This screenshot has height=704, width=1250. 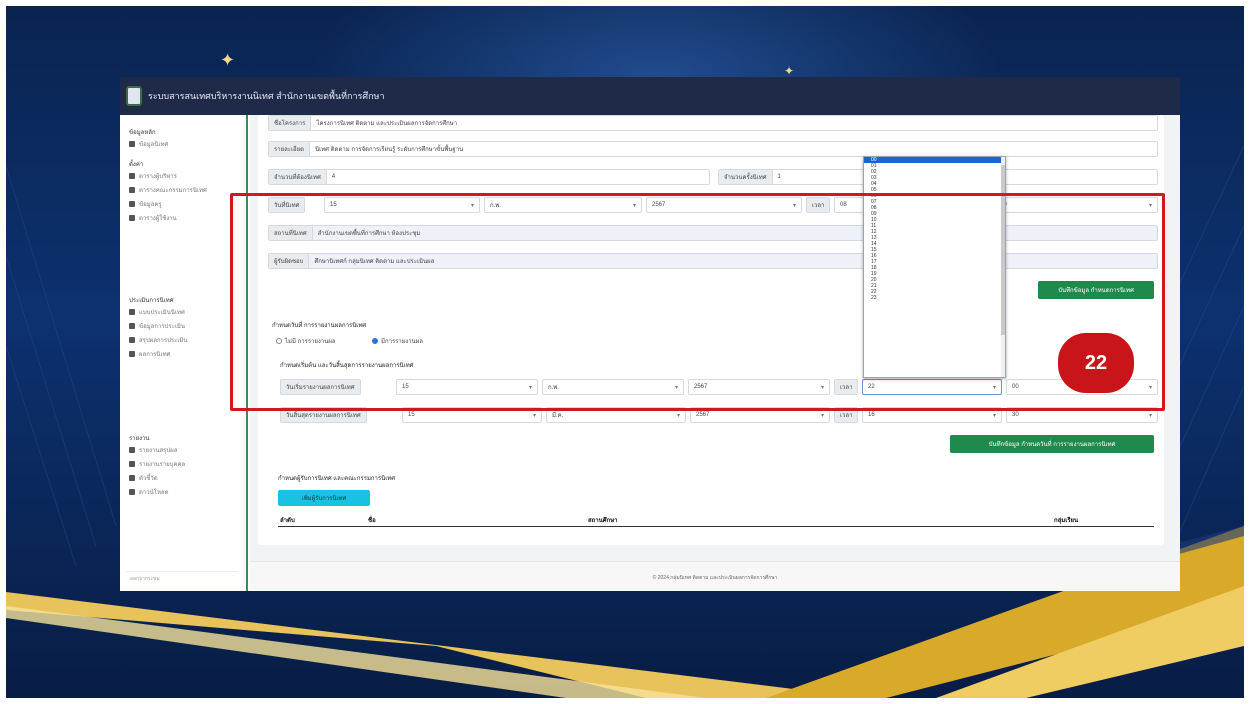 What do you see at coordinates (153, 176) in the screenshot?
I see `sidebar-item: ตารางผู้บริหาร` at bounding box center [153, 176].